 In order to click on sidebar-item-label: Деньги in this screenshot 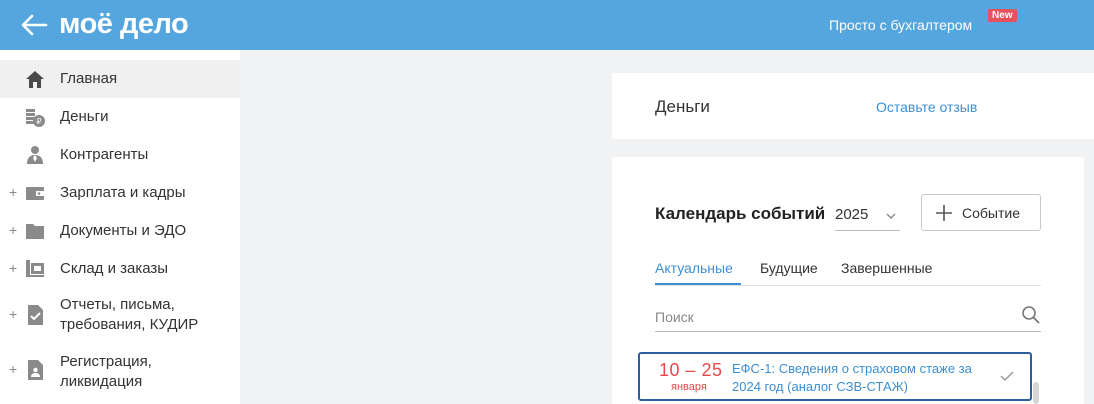, I will do `click(84, 116)`.